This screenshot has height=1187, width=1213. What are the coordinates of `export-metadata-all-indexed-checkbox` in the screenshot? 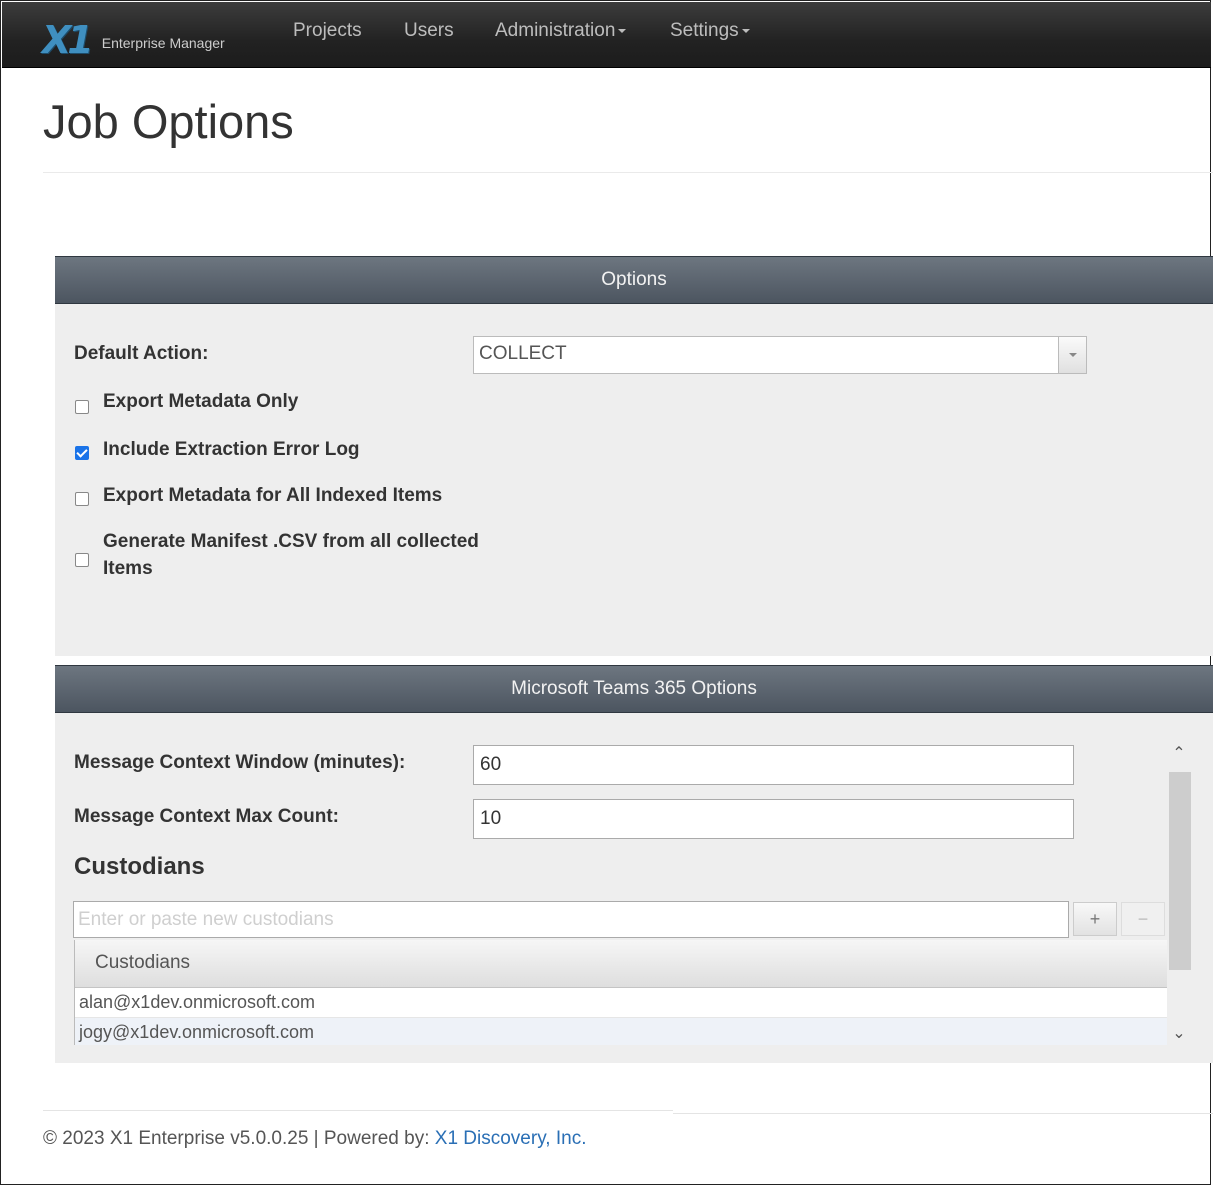 It's located at (82, 499).